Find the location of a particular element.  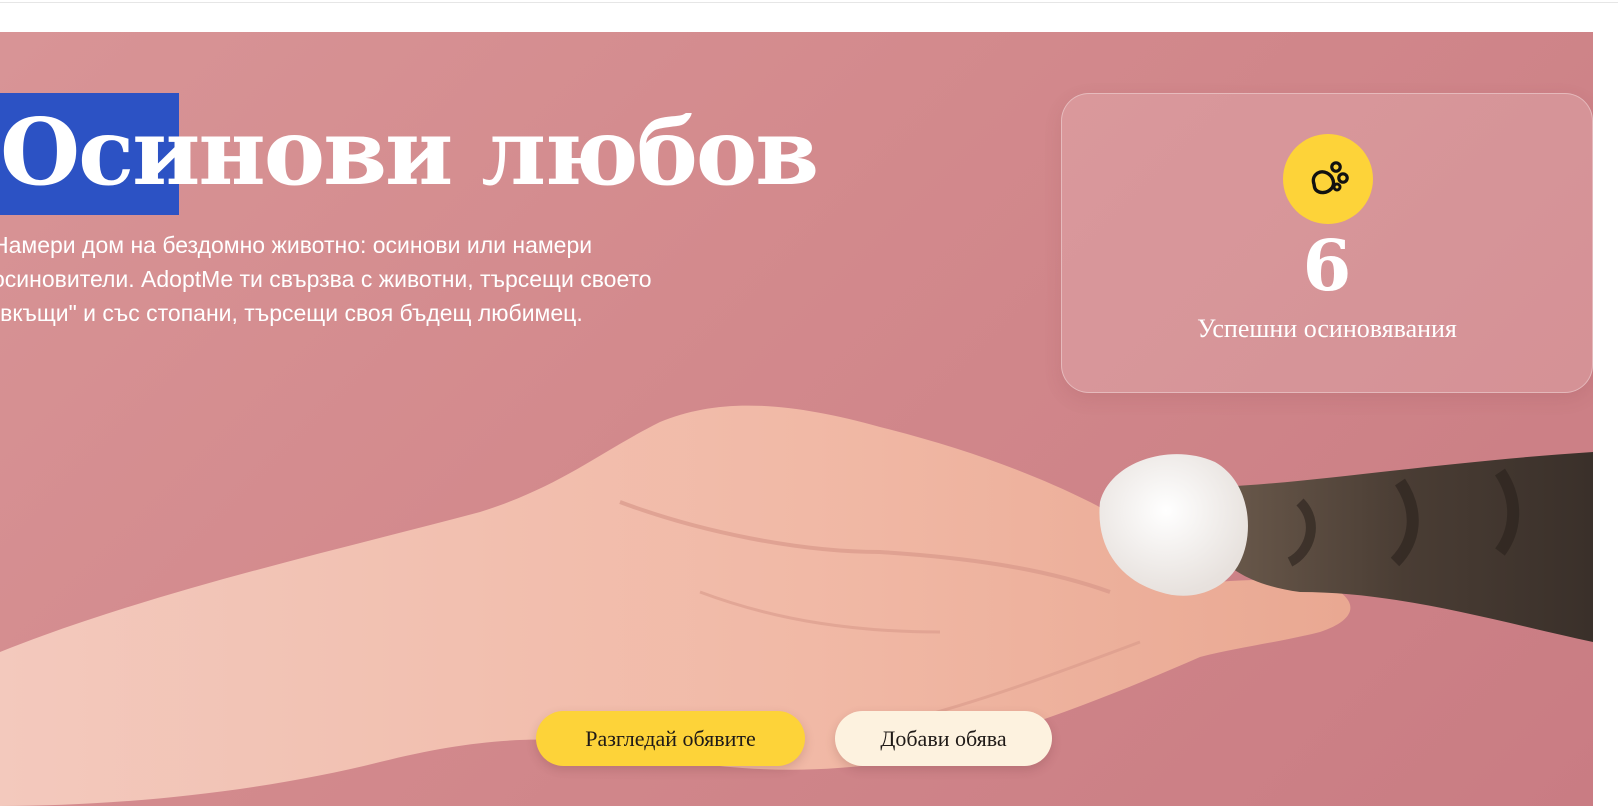

top-divider is located at coordinates (809, 2).